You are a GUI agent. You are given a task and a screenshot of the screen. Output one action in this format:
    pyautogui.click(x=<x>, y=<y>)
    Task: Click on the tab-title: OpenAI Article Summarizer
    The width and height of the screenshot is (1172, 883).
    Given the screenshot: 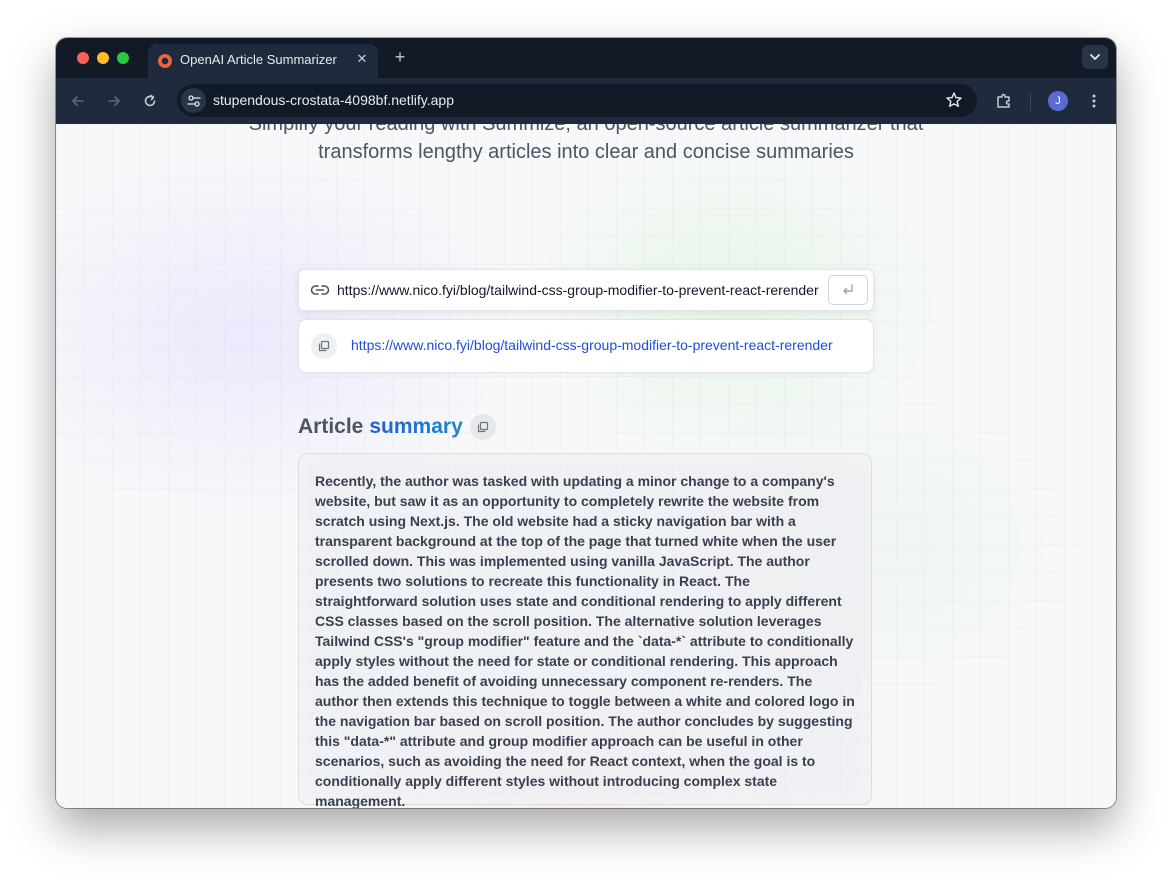 What is the action you would take?
    pyautogui.click(x=258, y=59)
    